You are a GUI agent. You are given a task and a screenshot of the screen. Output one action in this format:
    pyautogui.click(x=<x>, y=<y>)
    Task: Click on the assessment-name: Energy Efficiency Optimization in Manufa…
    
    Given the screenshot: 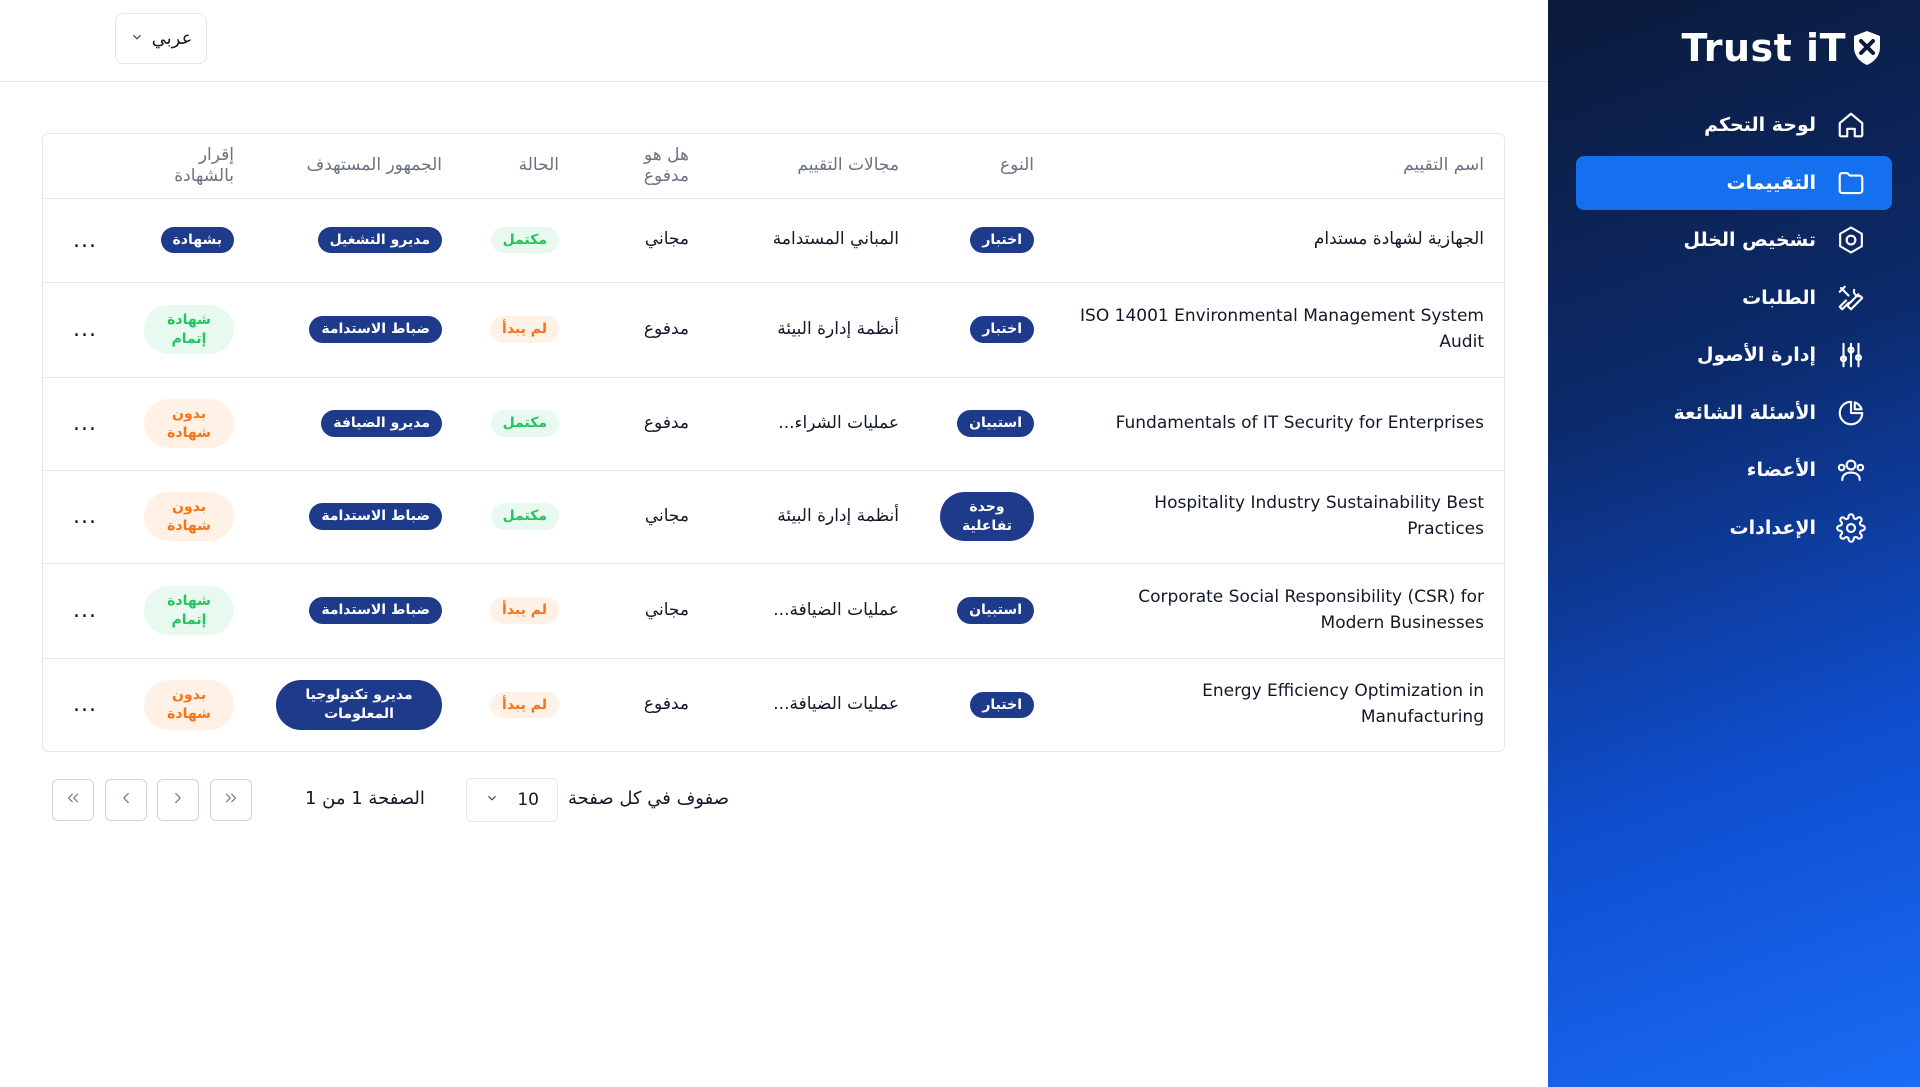 What is the action you would take?
    pyautogui.click(x=1343, y=704)
    